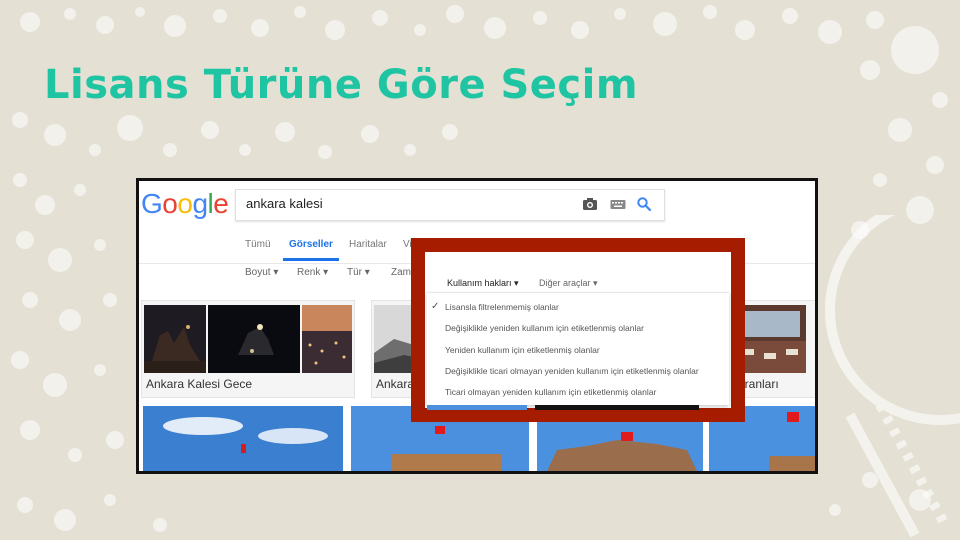 The image size is (960, 540). I want to click on usage-rights-dropdown: Kullanım hakları ▾, so click(483, 283).